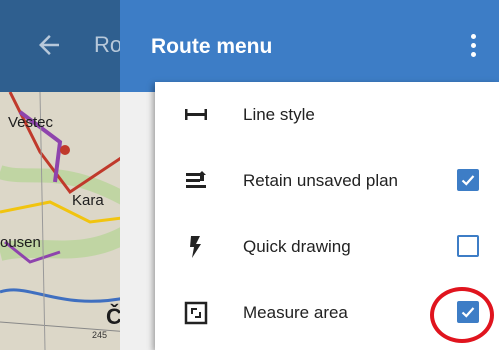 Image resolution: width=499 pixels, height=350 pixels. I want to click on highlight-circle, so click(462, 315).